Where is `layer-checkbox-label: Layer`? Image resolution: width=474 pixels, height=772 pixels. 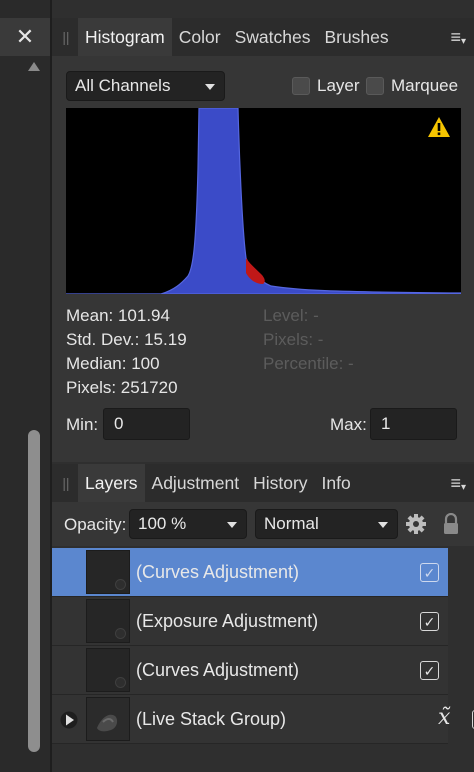
layer-checkbox-label: Layer is located at coordinates (338, 85).